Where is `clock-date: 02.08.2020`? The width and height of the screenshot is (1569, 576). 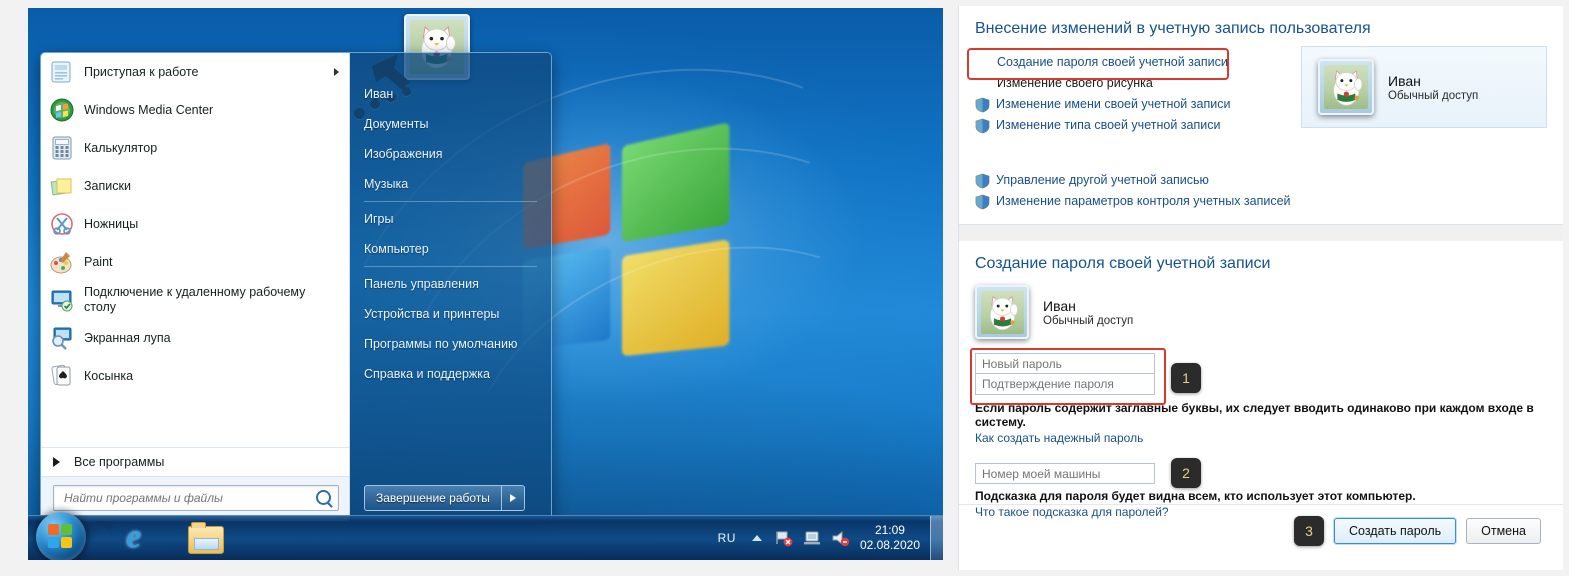
clock-date: 02.08.2020 is located at coordinates (889, 545).